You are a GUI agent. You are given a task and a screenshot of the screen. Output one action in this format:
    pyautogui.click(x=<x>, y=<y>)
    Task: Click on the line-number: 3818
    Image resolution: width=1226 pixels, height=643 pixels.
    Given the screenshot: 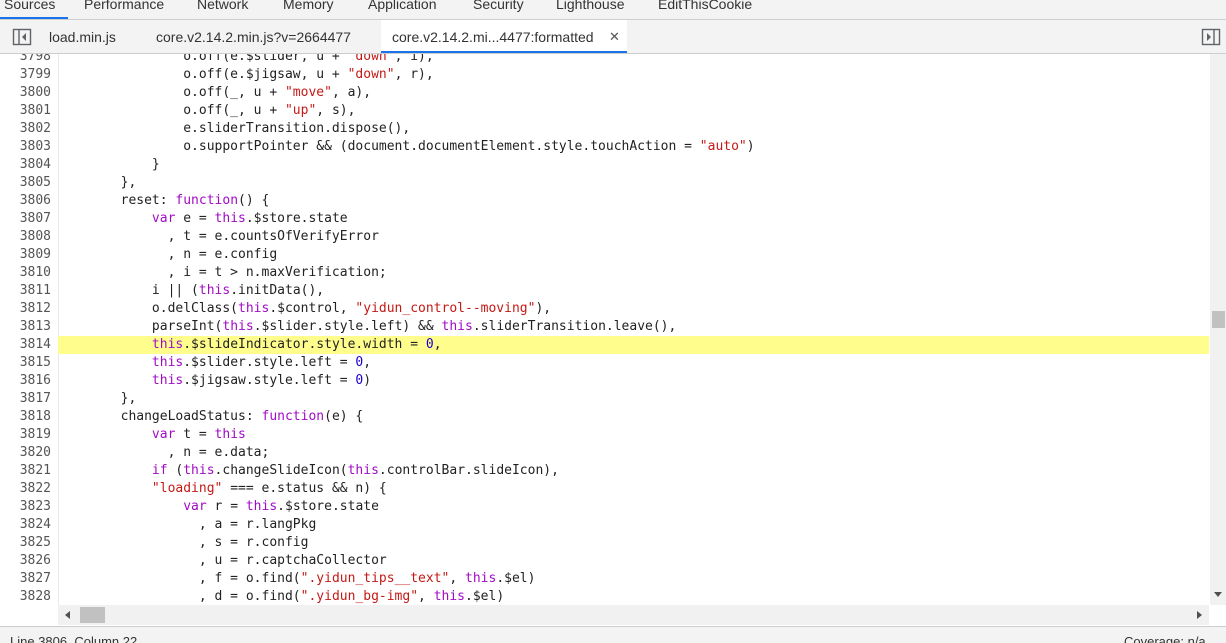 What is the action you would take?
    pyautogui.click(x=25, y=417)
    